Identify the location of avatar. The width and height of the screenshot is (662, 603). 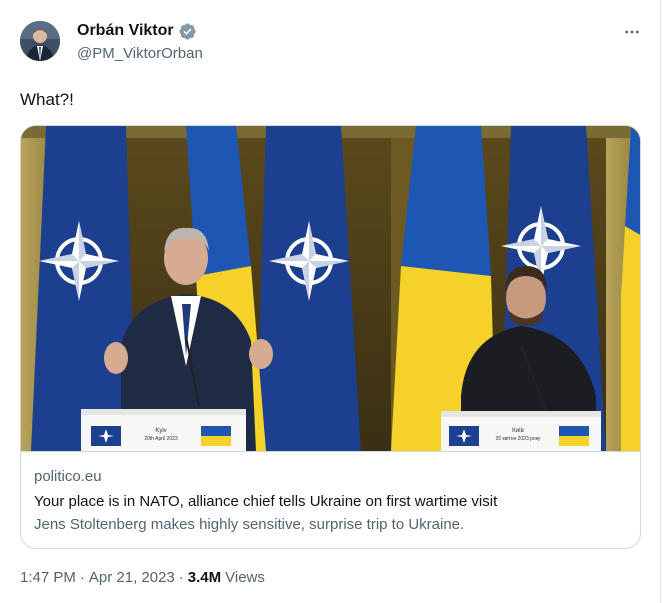
(40, 41).